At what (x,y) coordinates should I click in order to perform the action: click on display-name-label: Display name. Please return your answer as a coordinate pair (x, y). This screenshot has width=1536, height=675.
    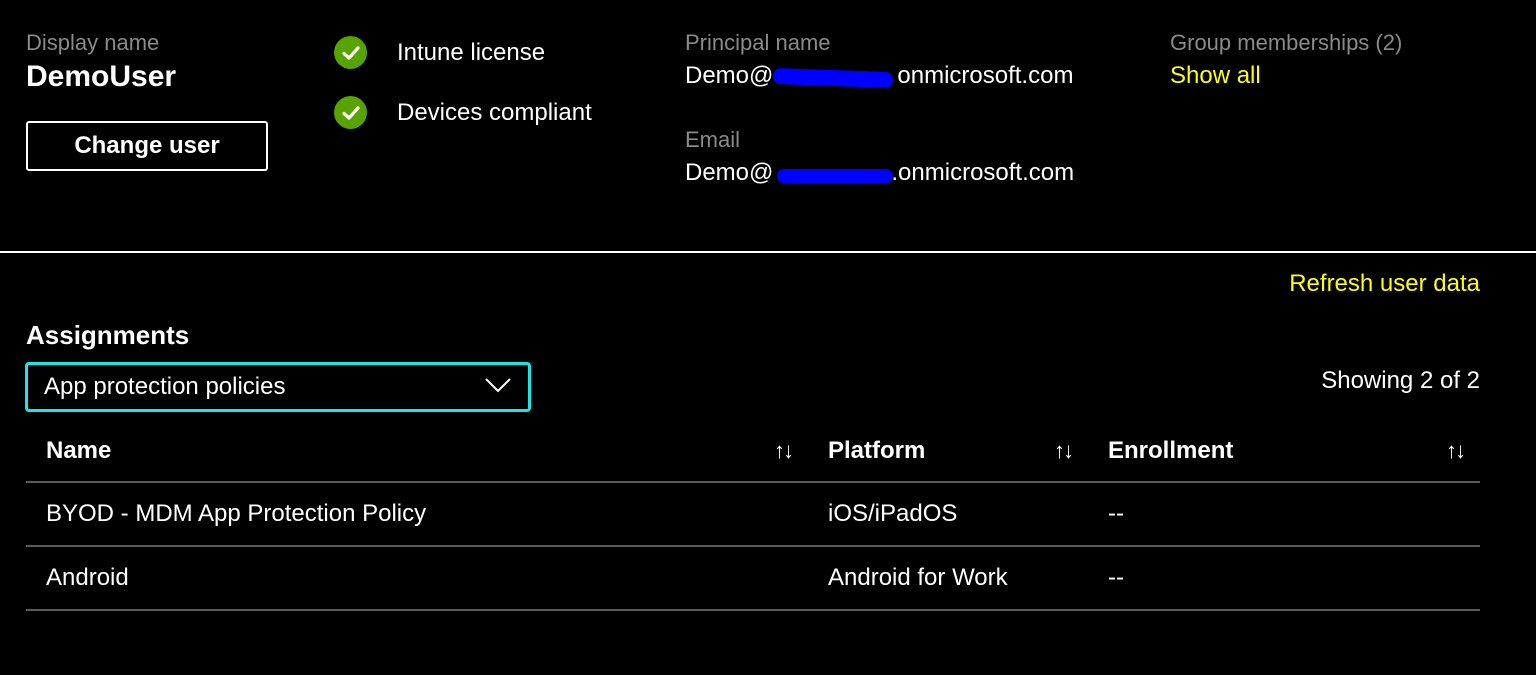
    Looking at the image, I should click on (93, 42).